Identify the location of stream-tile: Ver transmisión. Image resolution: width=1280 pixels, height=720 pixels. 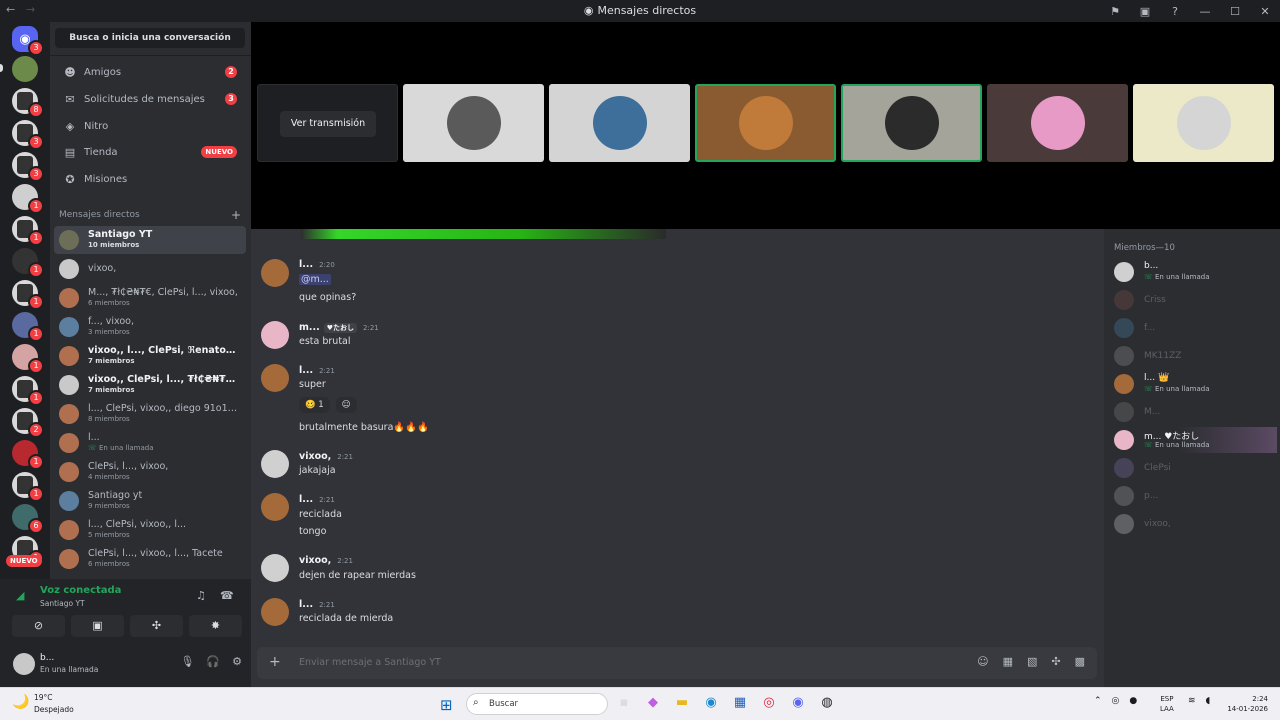
(327, 123).